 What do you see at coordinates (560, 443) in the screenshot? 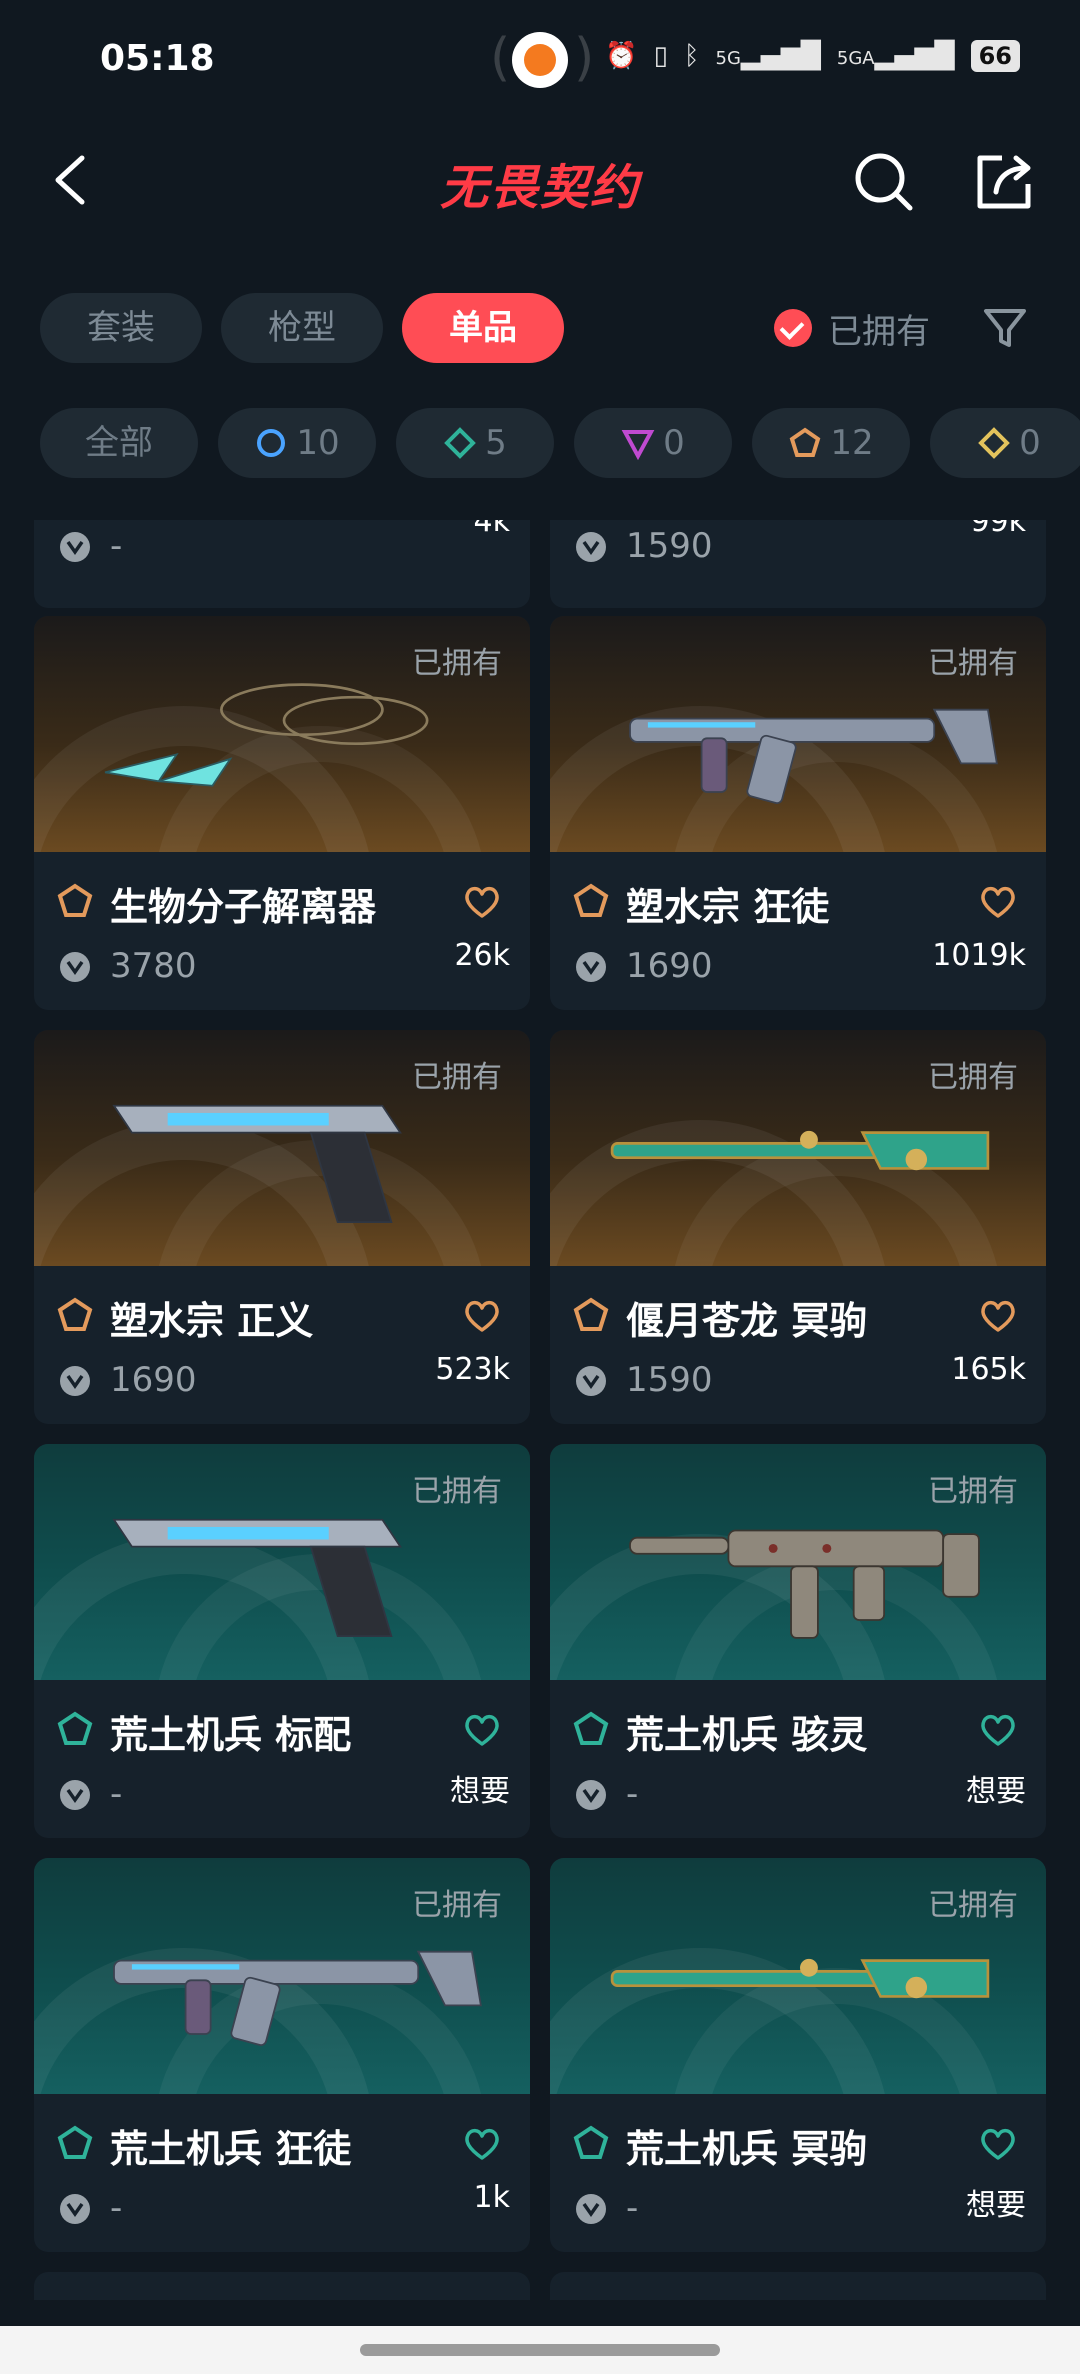
I see `tier-filter-chips: 全部 10 5 0 12 0` at bounding box center [560, 443].